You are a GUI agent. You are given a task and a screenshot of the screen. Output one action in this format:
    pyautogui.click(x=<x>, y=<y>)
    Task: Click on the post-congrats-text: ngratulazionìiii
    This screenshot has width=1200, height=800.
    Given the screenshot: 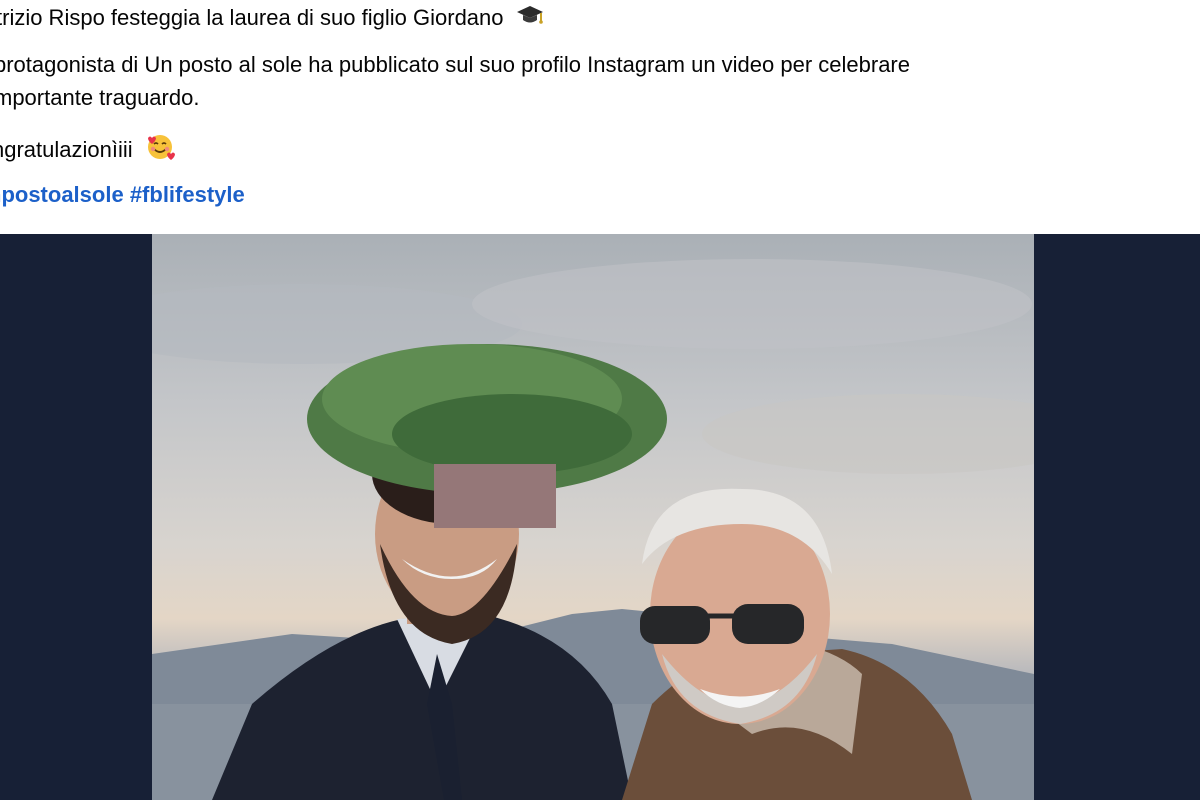 What is the action you would take?
    pyautogui.click(x=66, y=149)
    